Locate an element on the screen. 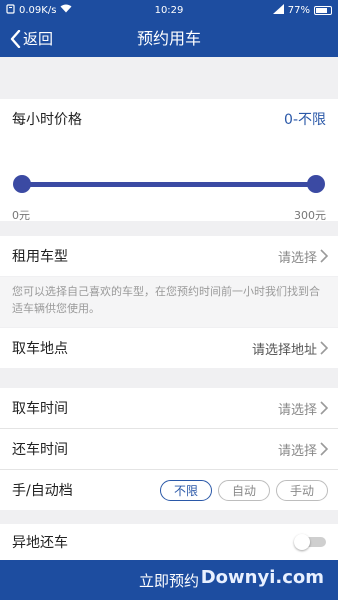 This screenshot has height=600, width=338. clock: 10:29 is located at coordinates (169, 10).